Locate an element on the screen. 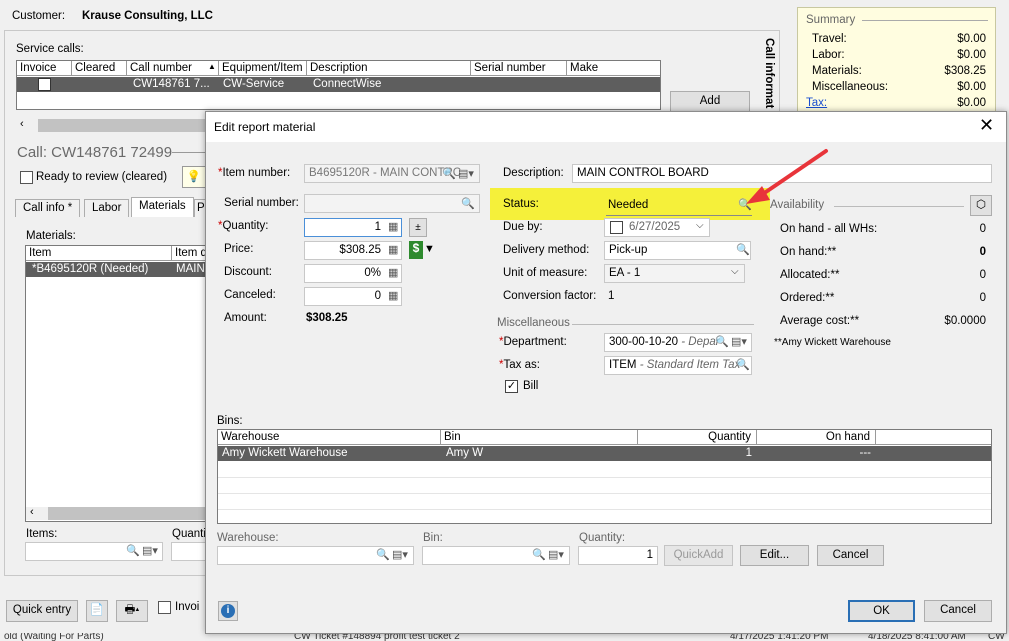 This screenshot has height=641, width=1009. ready-to-review-checkbox is located at coordinates (26, 177).